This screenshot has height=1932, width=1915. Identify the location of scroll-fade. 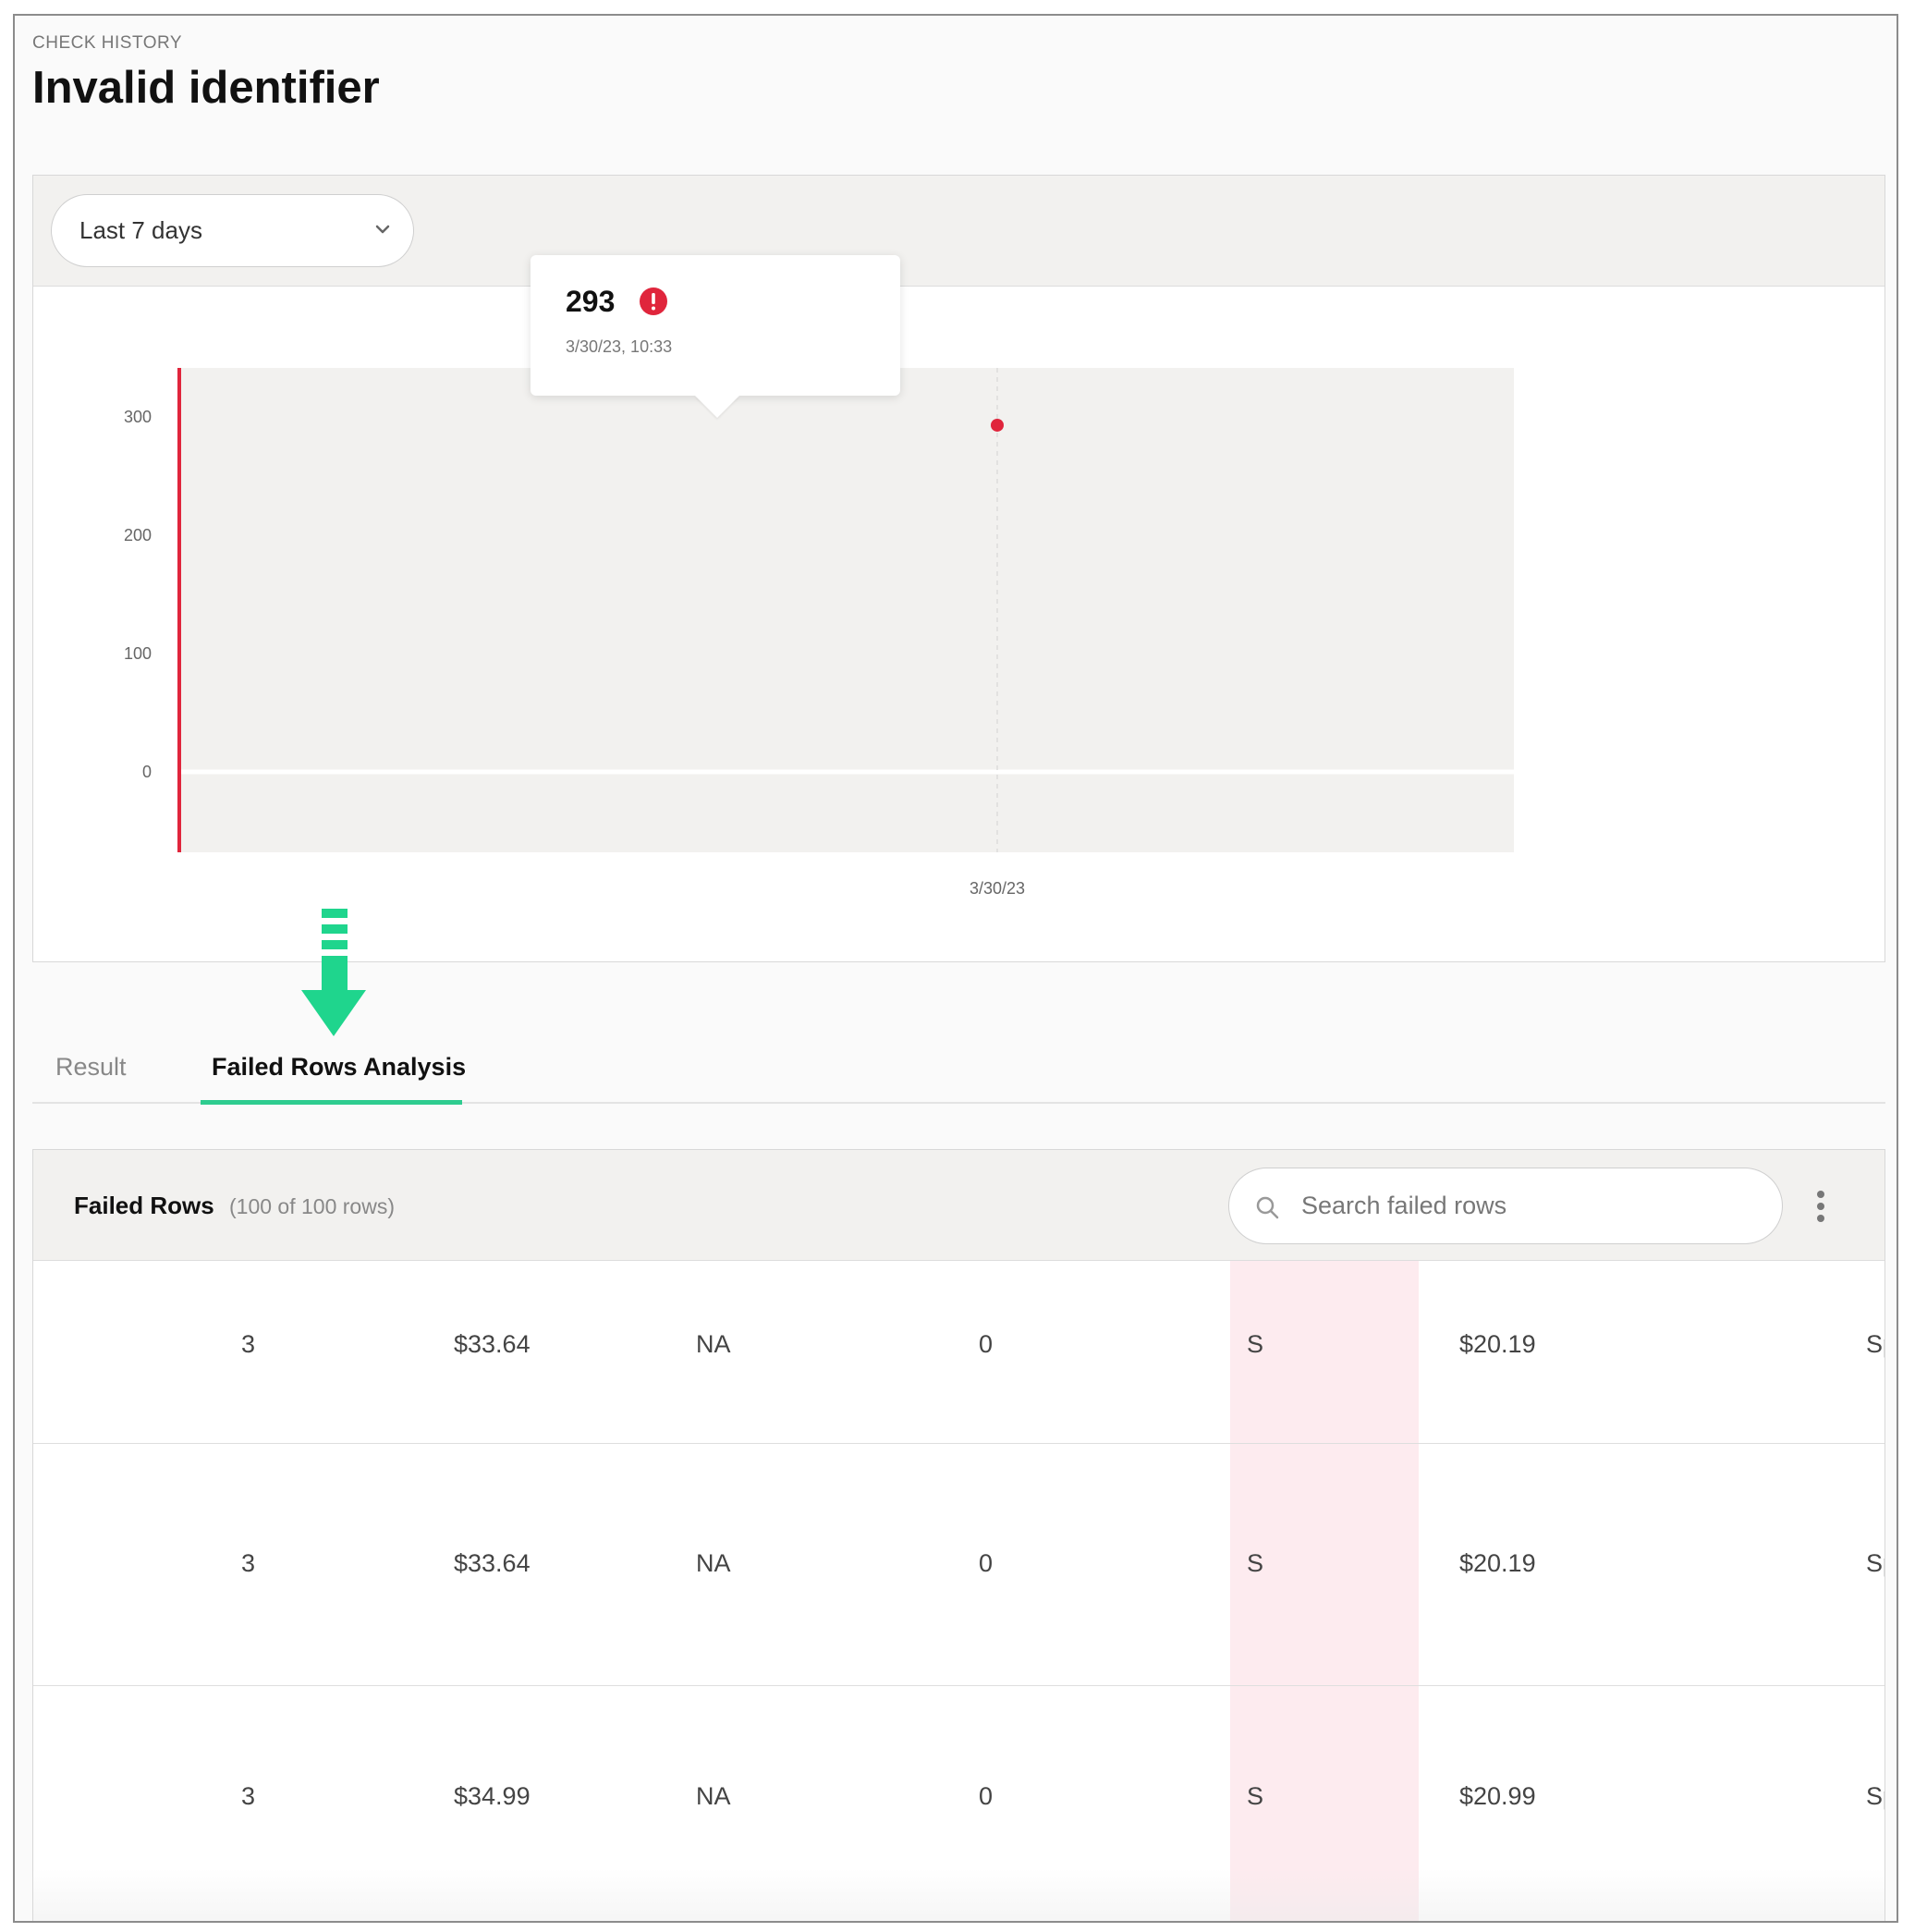
(959, 1895).